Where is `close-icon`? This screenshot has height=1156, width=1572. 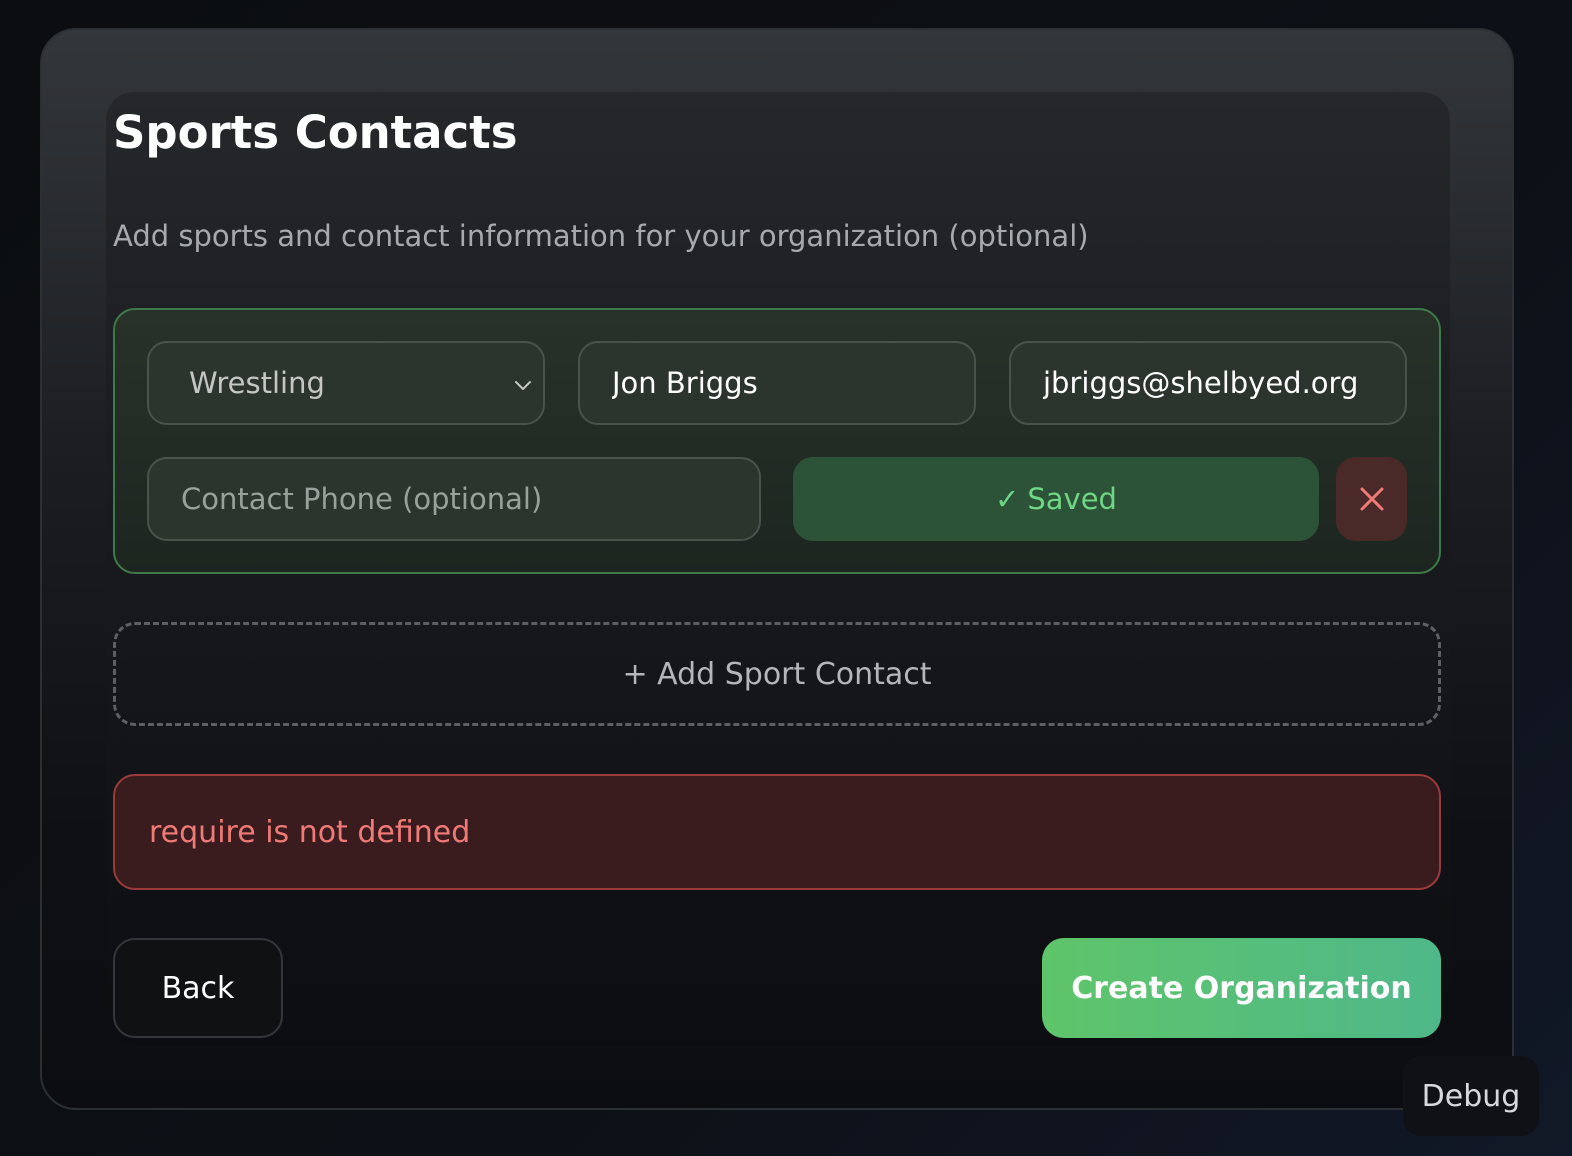
close-icon is located at coordinates (1371, 499).